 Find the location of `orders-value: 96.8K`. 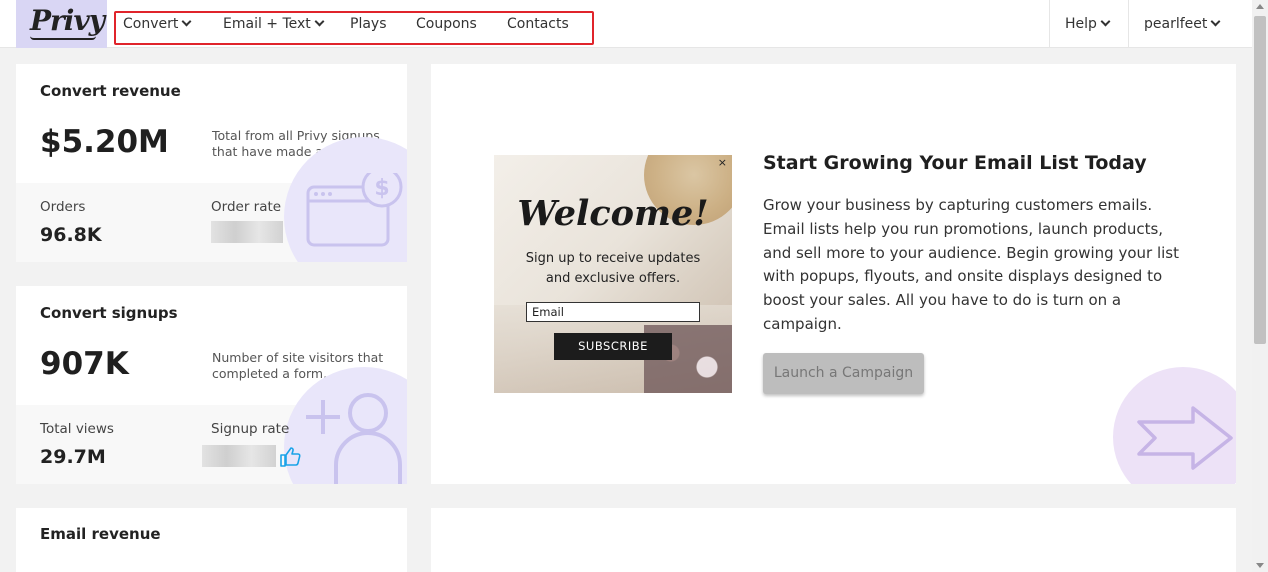

orders-value: 96.8K is located at coordinates (71, 235).